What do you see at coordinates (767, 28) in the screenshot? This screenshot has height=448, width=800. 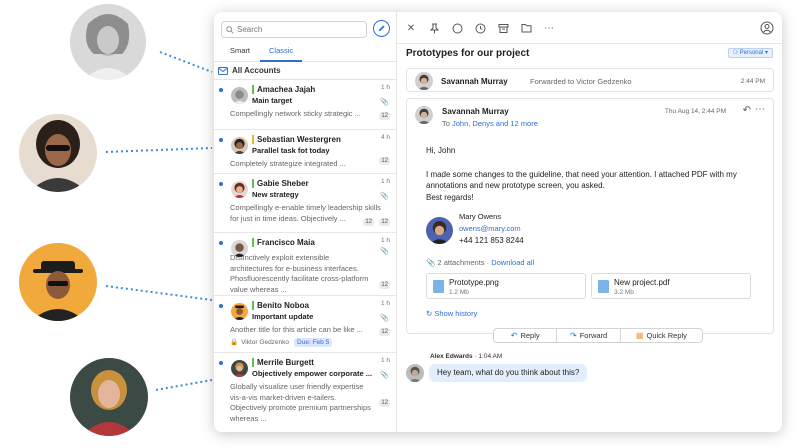 I see `user-settings-icon` at bounding box center [767, 28].